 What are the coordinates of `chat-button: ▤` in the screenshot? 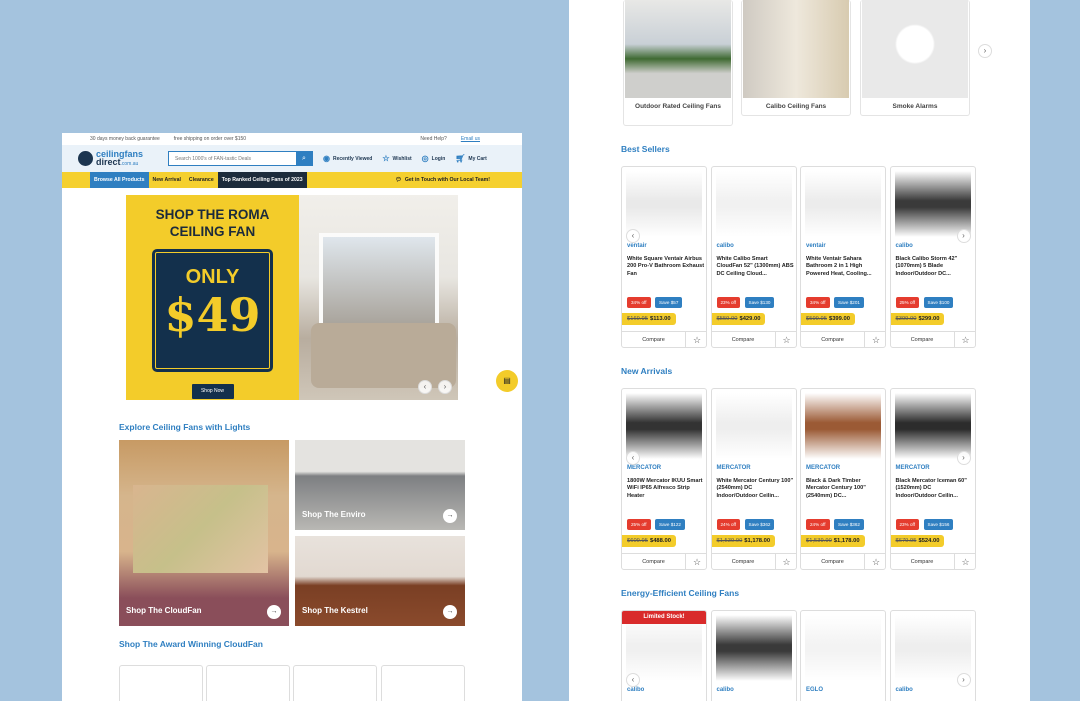 It's located at (507, 381).